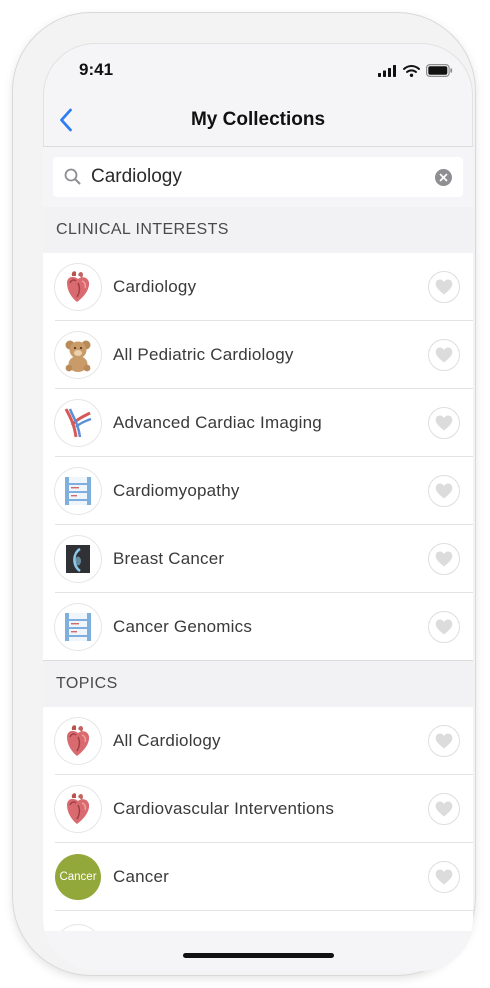  What do you see at coordinates (155, 286) in the screenshot?
I see `list-item-label: Cardiology` at bounding box center [155, 286].